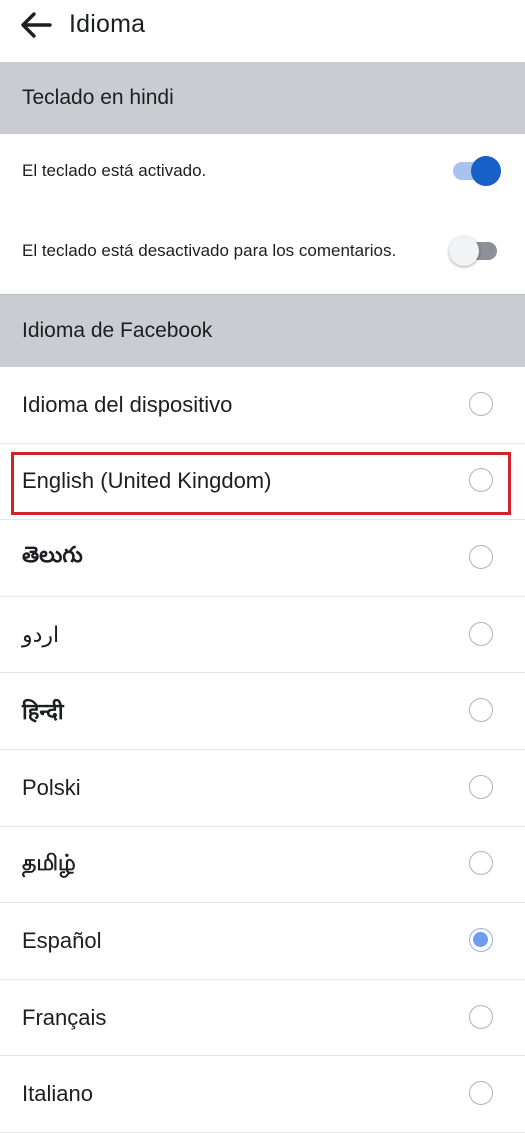  Describe the element at coordinates (262, 1018) in the screenshot. I see `language-option-francais: Français` at that location.